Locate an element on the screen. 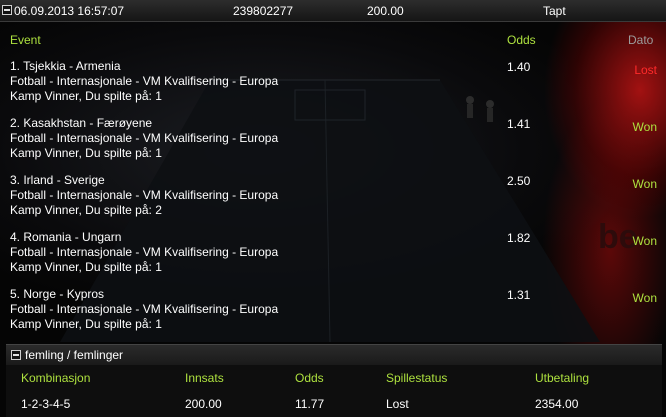 Image resolution: width=666 pixels, height=417 pixels. event-title: 3. Irland - Sverige is located at coordinates (57, 180).